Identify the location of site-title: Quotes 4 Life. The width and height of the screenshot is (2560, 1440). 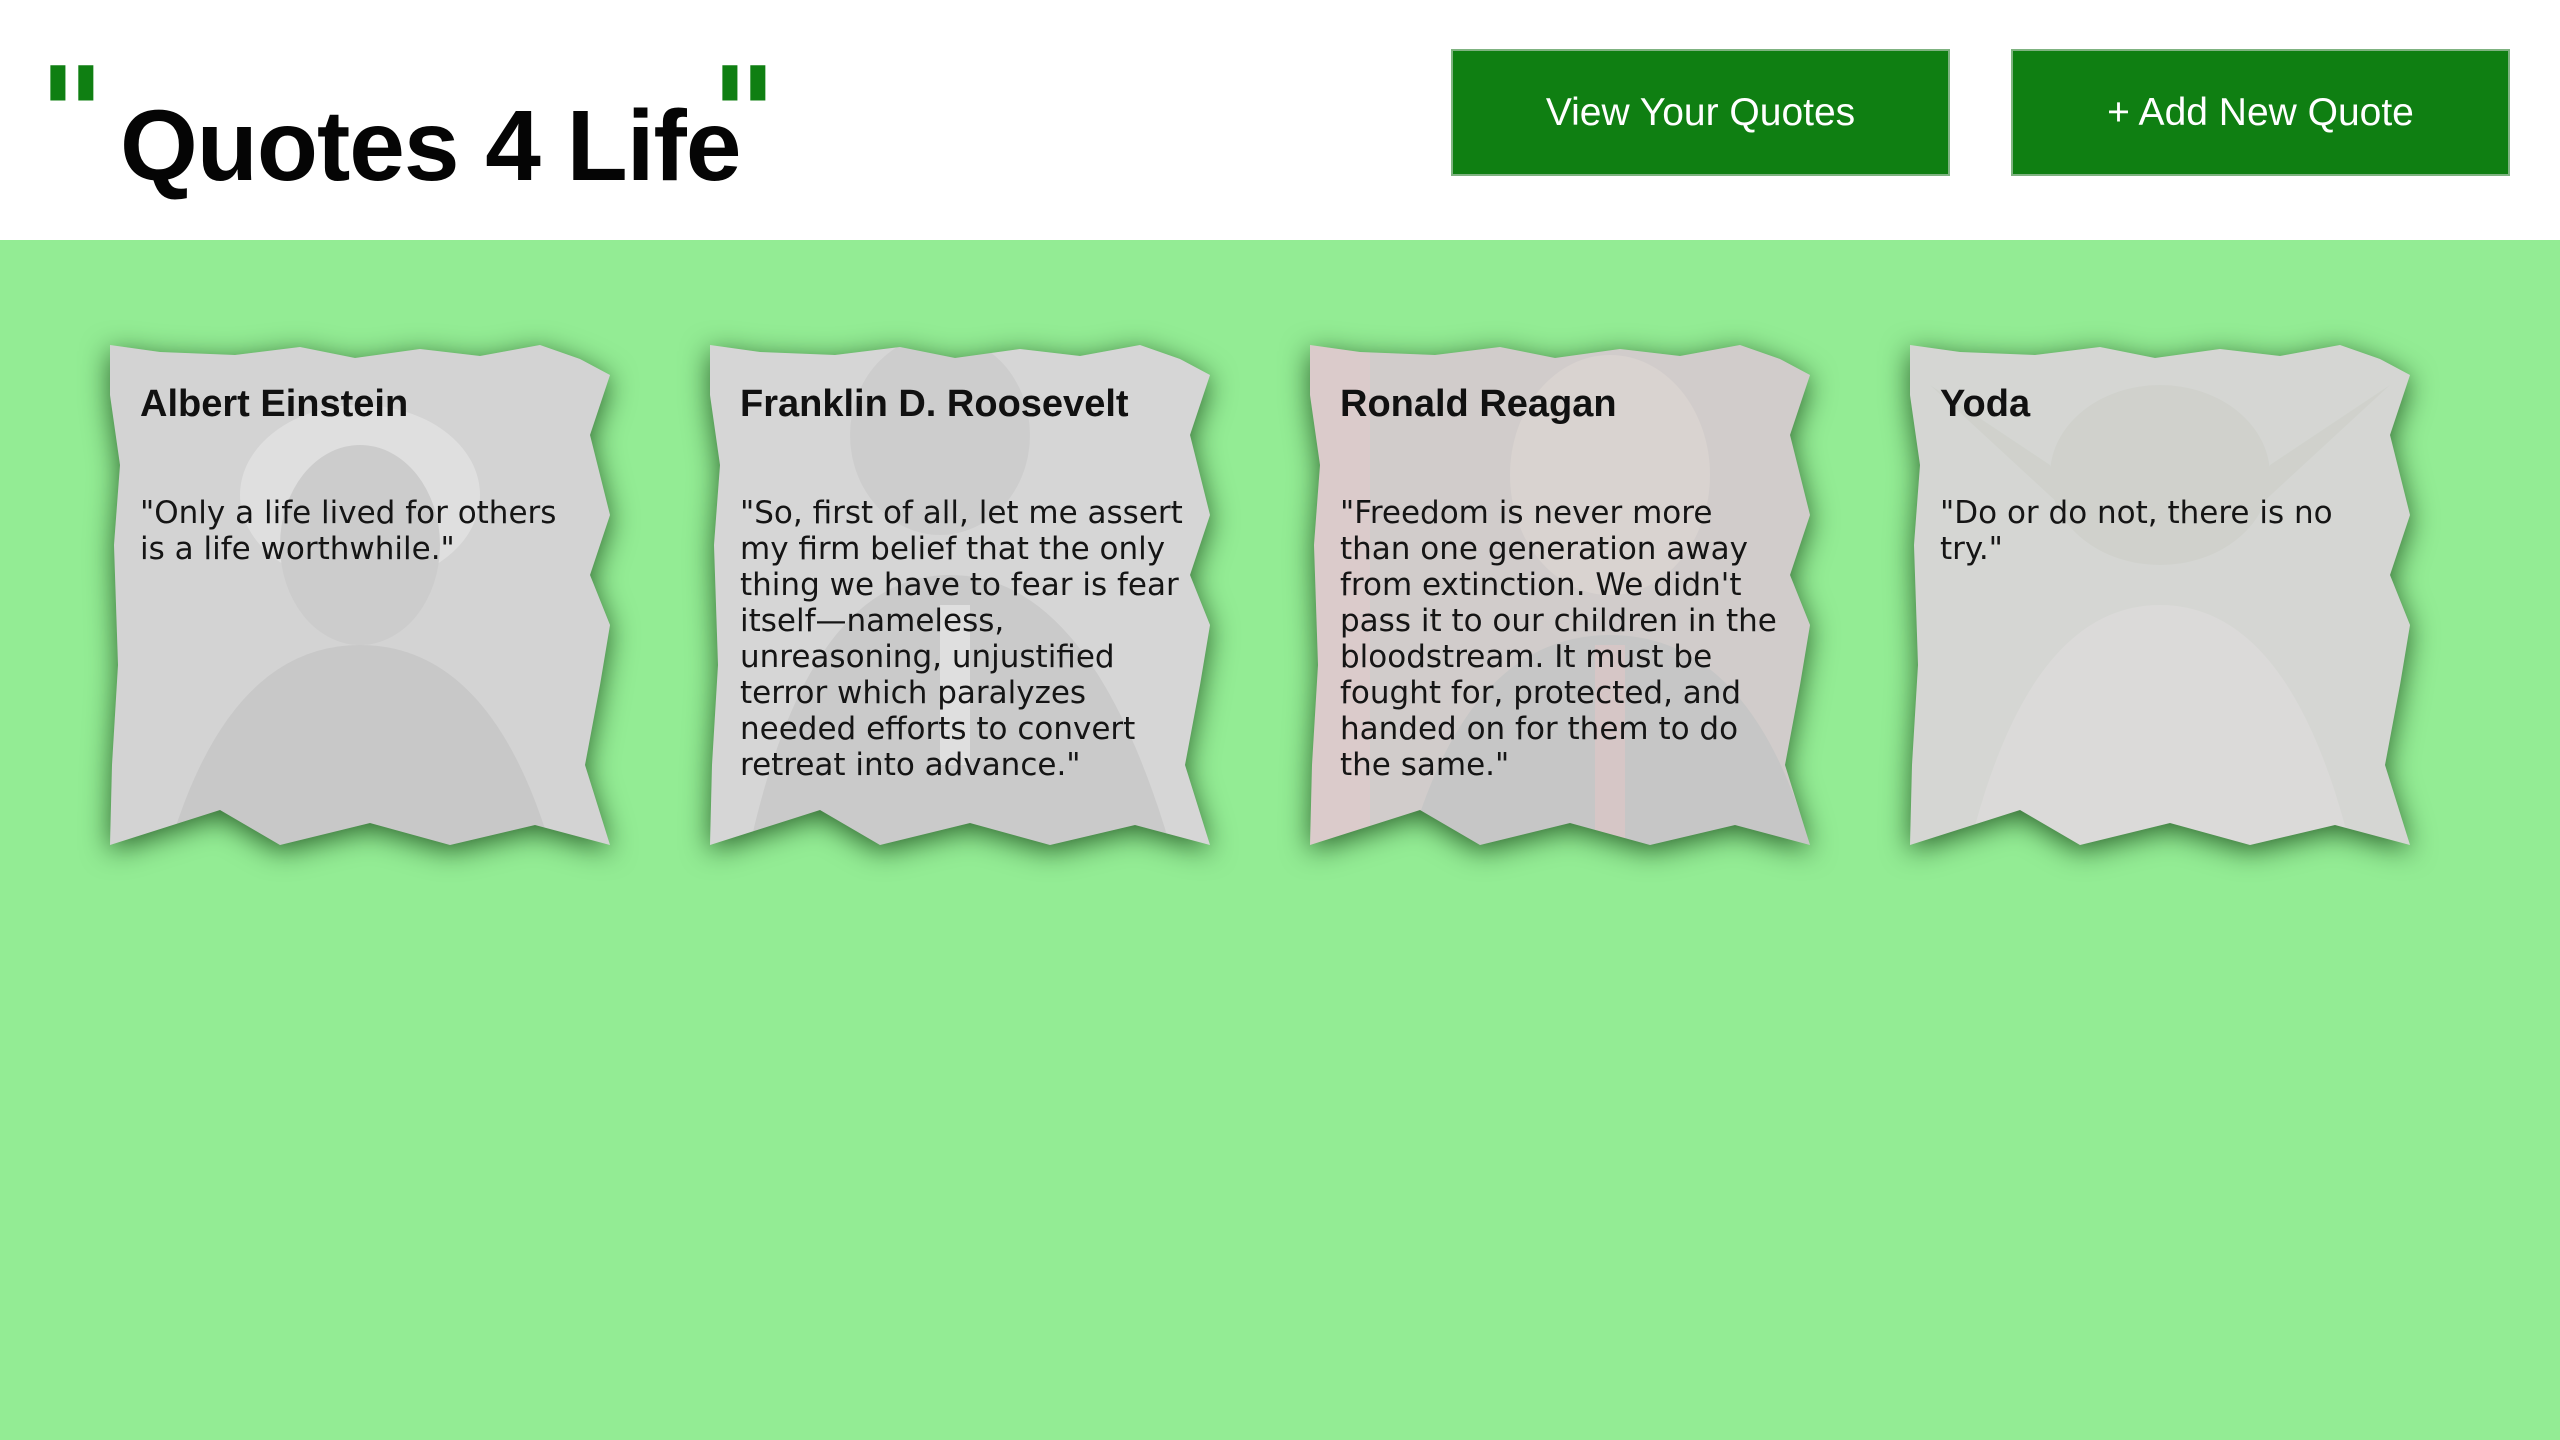
(430, 146).